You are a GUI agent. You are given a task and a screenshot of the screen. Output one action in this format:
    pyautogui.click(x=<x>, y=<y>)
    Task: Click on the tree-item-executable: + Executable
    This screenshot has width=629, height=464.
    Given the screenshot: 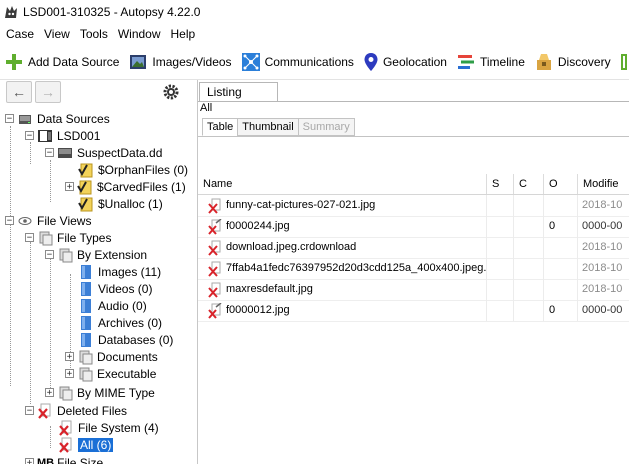 What is the action you would take?
    pyautogui.click(x=110, y=373)
    